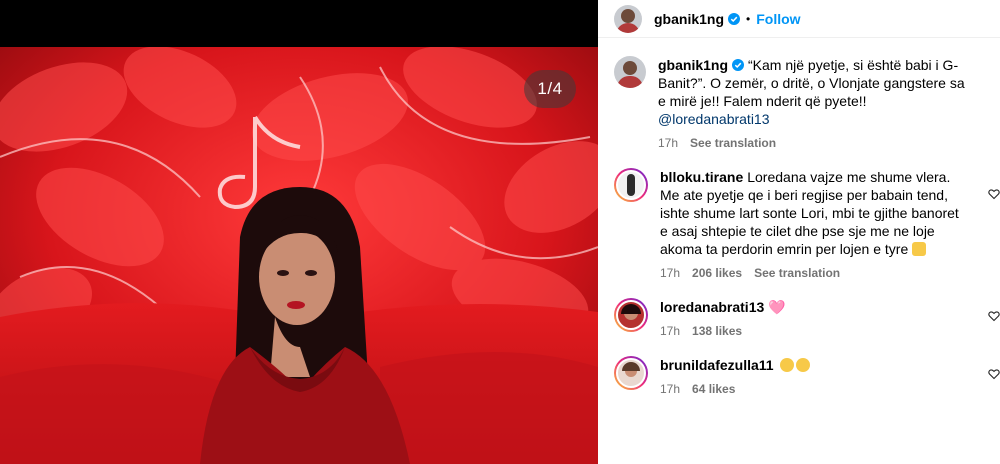 The height and width of the screenshot is (464, 1000). I want to click on header-username: gbanik1ng, so click(689, 19).